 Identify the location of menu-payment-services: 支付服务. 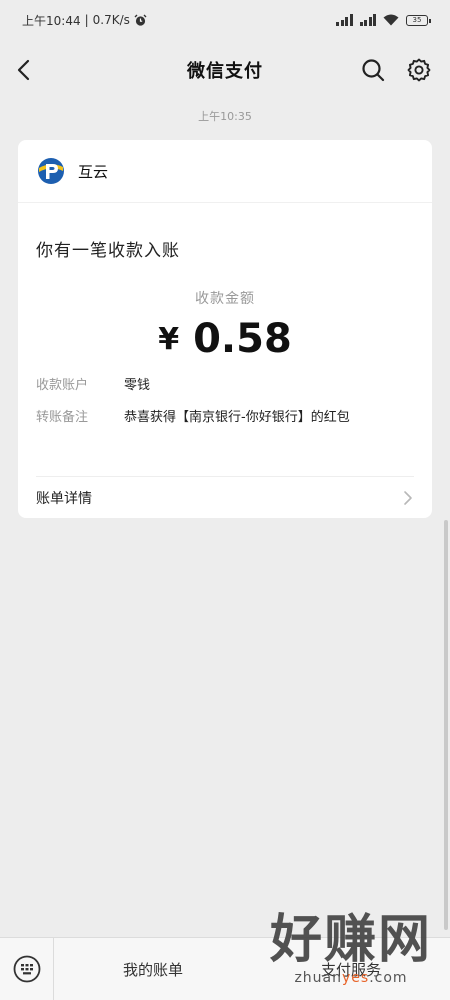
(351, 969).